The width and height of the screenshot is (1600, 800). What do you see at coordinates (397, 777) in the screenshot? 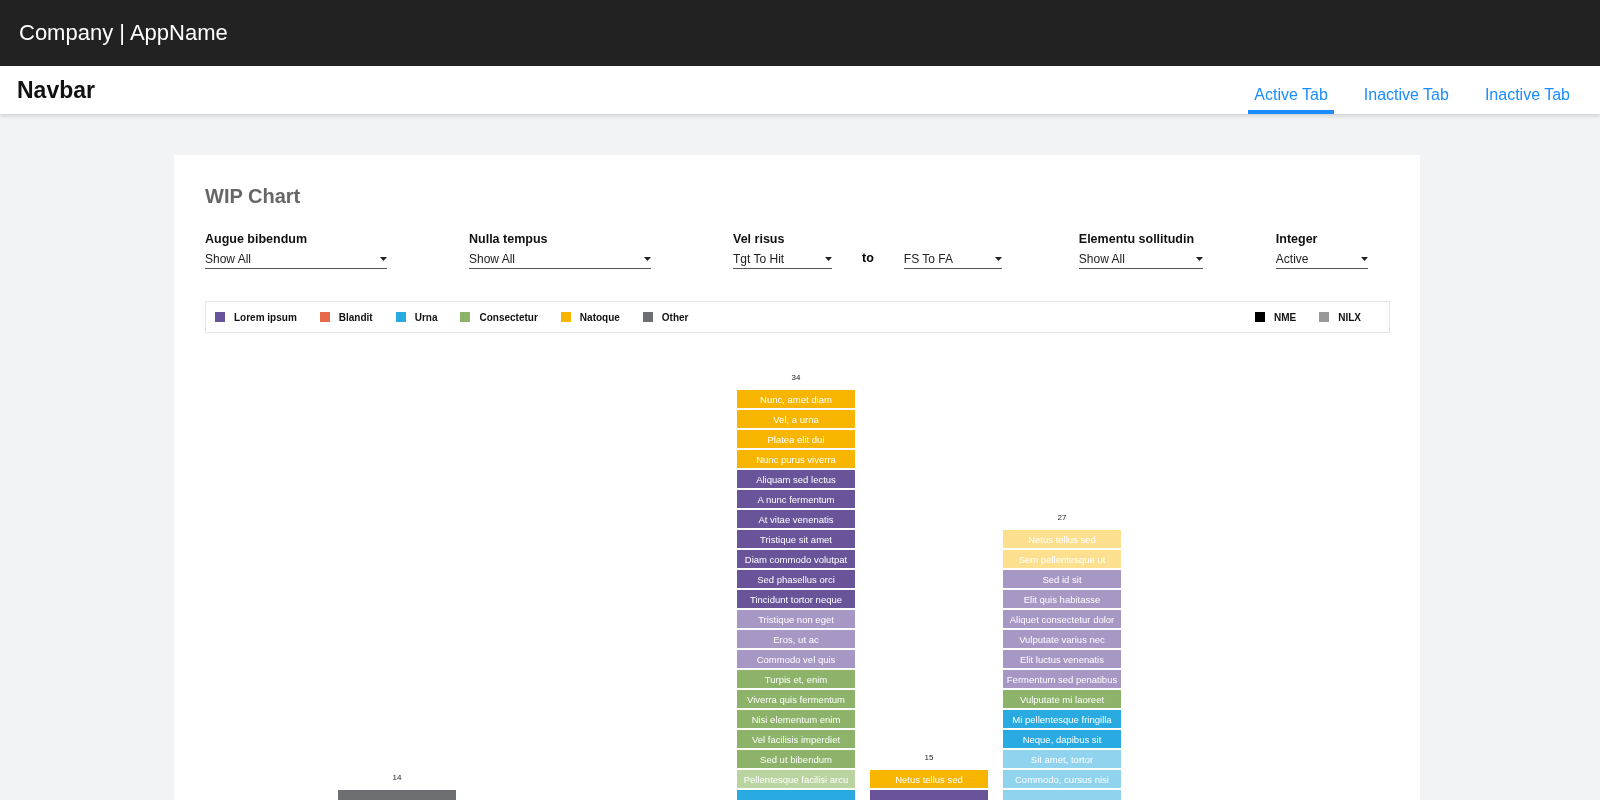
I see `column-total: 14` at bounding box center [397, 777].